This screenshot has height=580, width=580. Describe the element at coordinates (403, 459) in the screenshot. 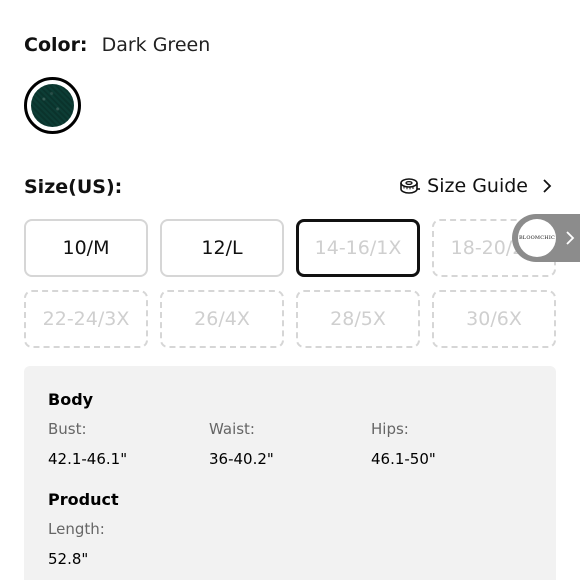

I see `hips-value: 46.1-50"` at that location.